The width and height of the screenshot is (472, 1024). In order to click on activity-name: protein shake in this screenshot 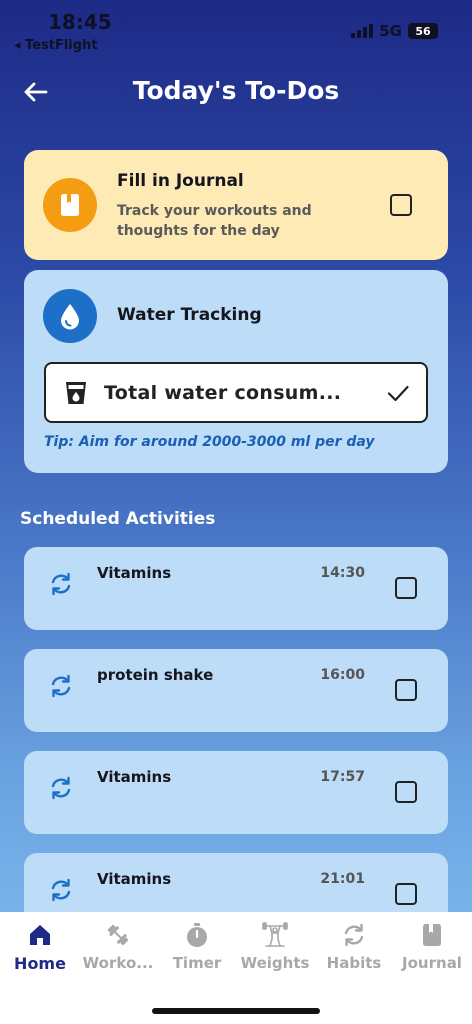, I will do `click(155, 675)`.